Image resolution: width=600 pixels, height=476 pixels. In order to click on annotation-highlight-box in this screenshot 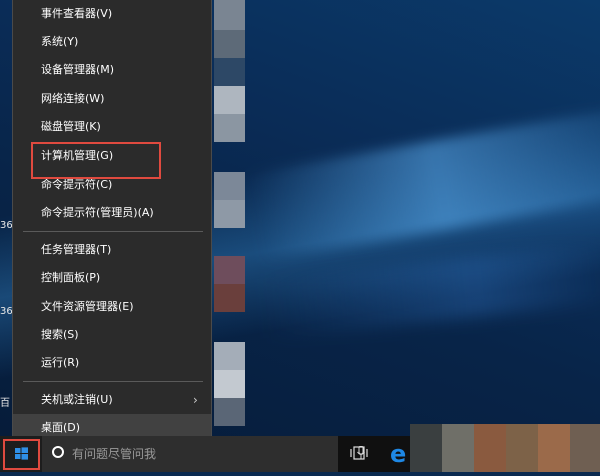, I will do `click(96, 160)`.